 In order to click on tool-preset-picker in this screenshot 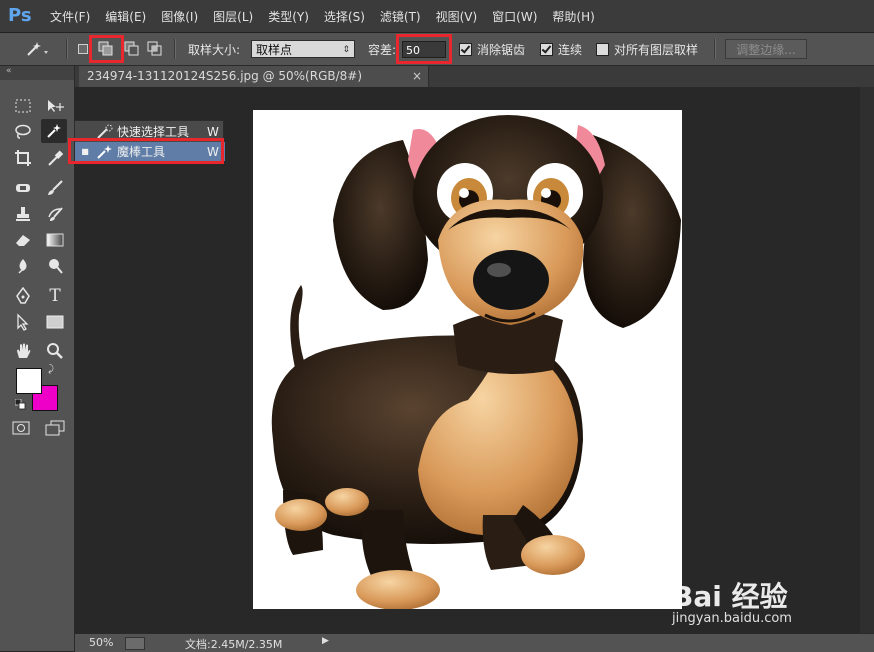, I will do `click(35, 49)`.